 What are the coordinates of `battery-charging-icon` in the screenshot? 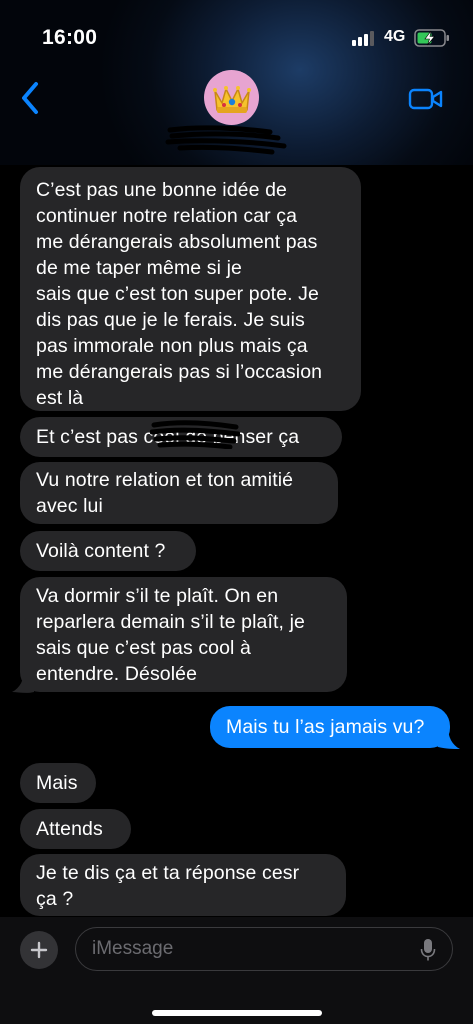 It's located at (431, 38).